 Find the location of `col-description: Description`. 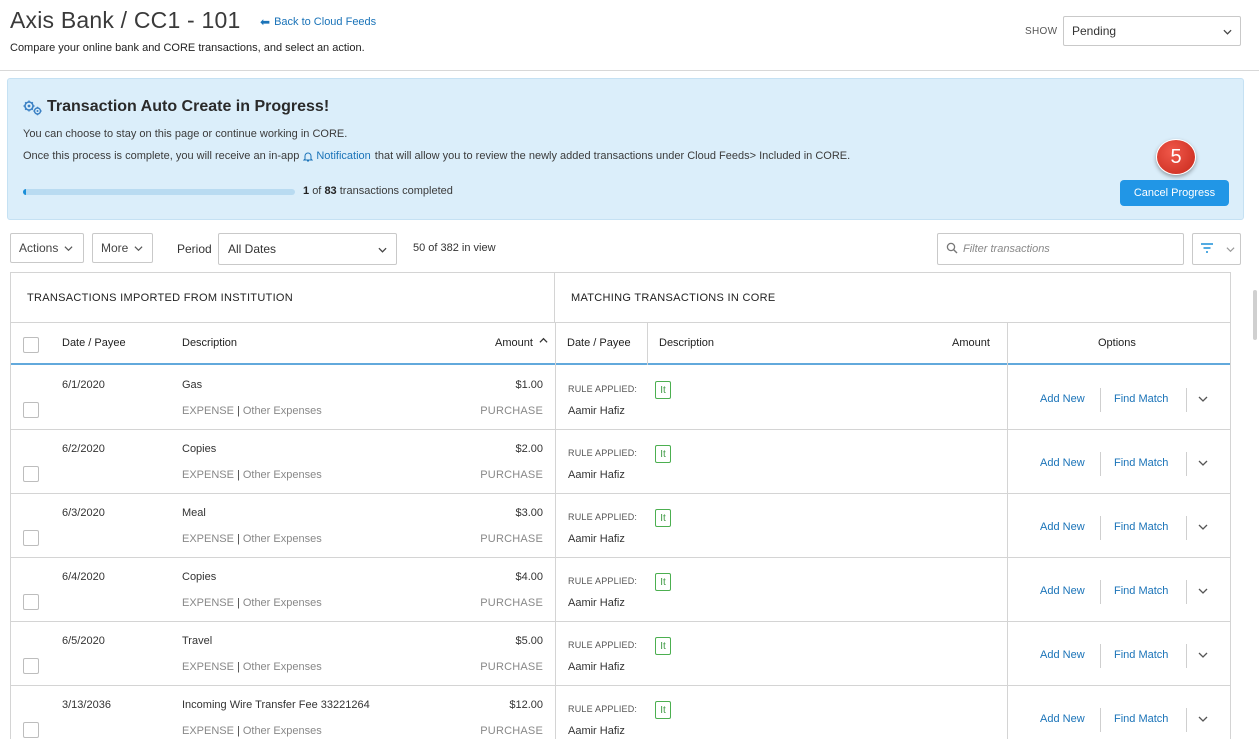

col-description: Description is located at coordinates (209, 343).